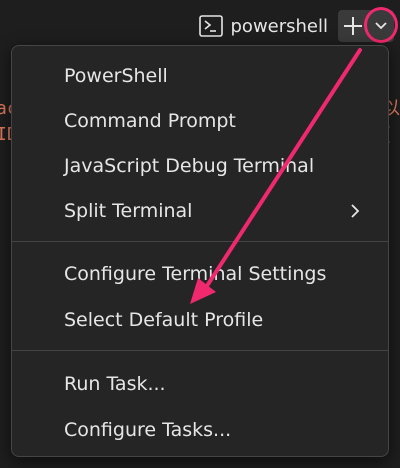 The width and height of the screenshot is (400, 468). I want to click on menu-item-label: Split Terminal, so click(128, 211).